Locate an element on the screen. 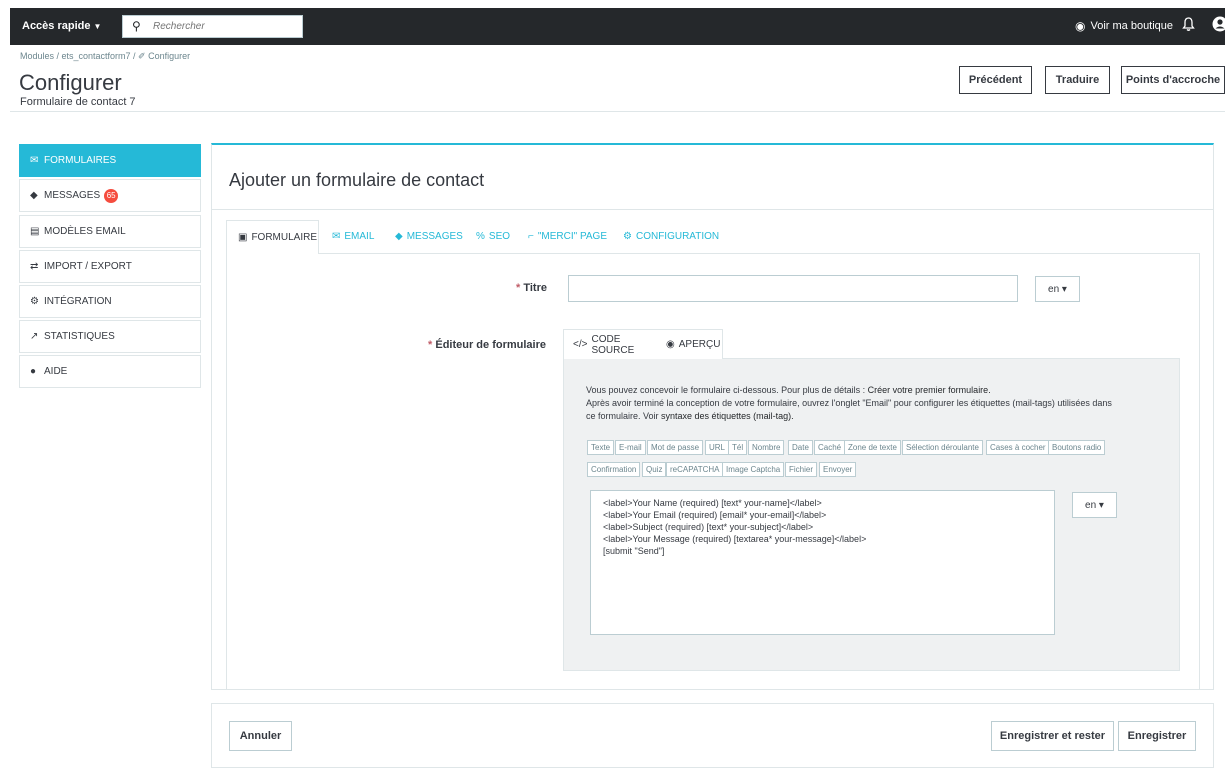 The width and height of the screenshot is (1225, 780). tag-button-fichier: Fichier is located at coordinates (801, 469).